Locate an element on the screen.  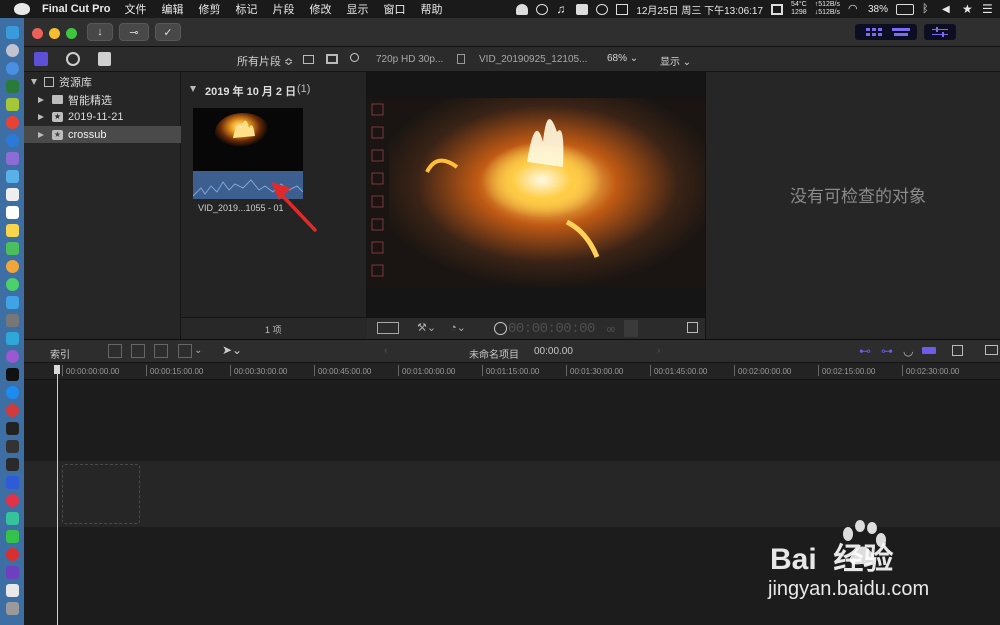
battery-icon is located at coordinates (905, 9).